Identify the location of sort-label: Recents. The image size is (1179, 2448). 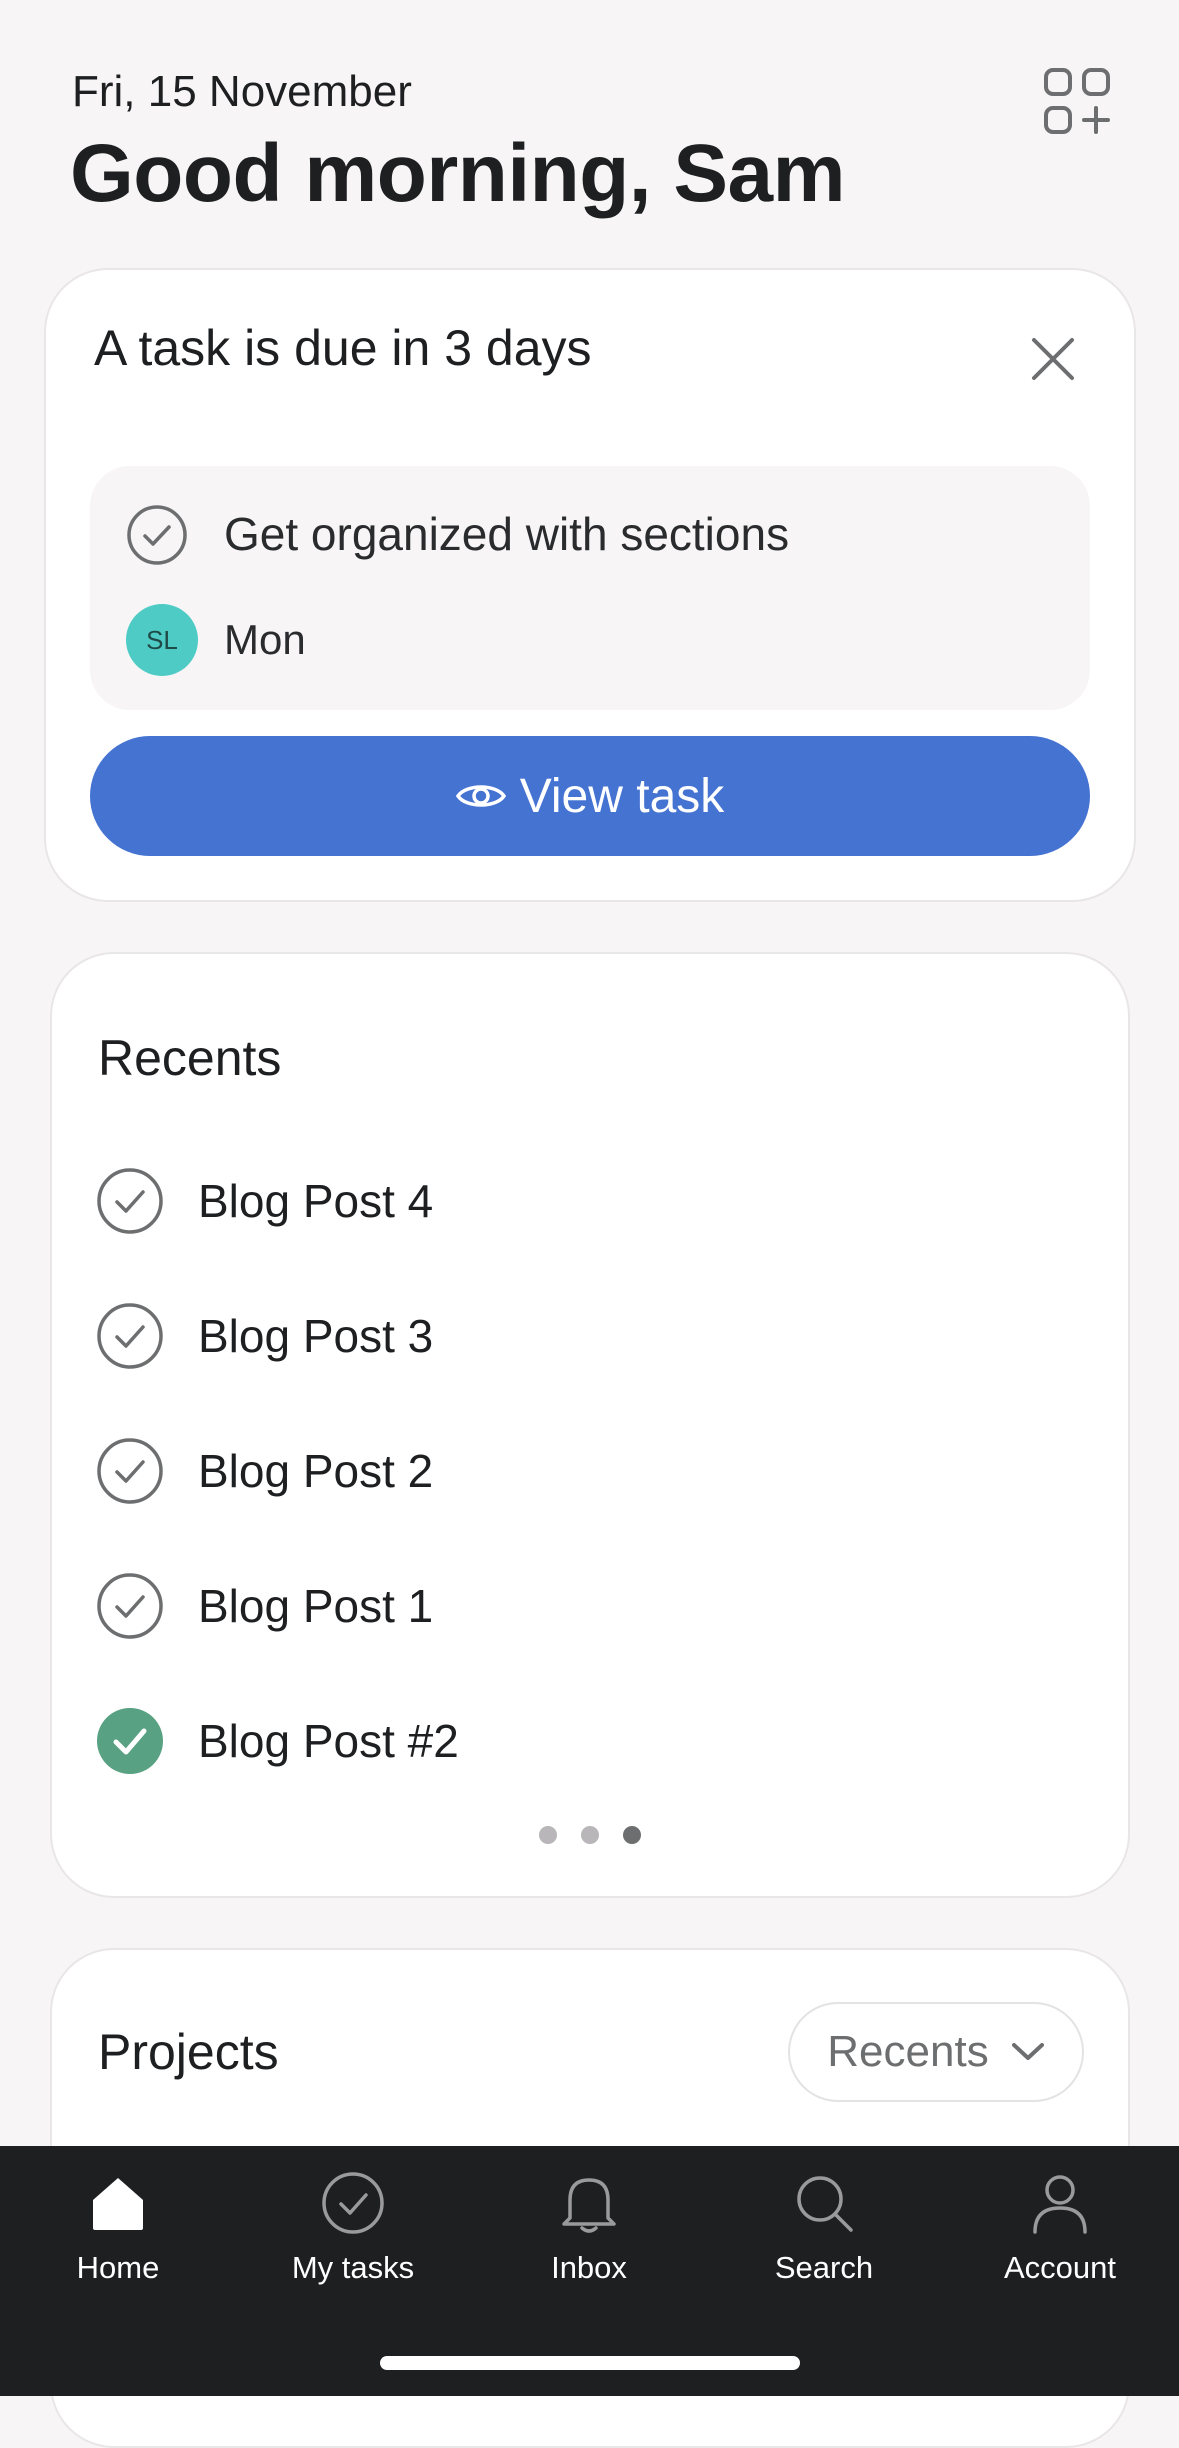
(908, 2051).